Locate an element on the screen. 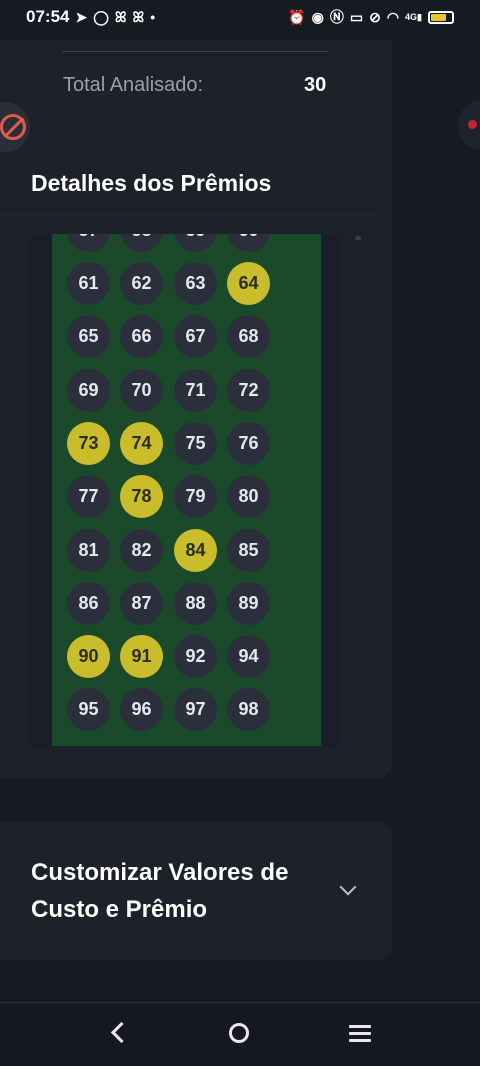 This screenshot has height=1066, width=480. number-ball: 58 is located at coordinates (141, 243).